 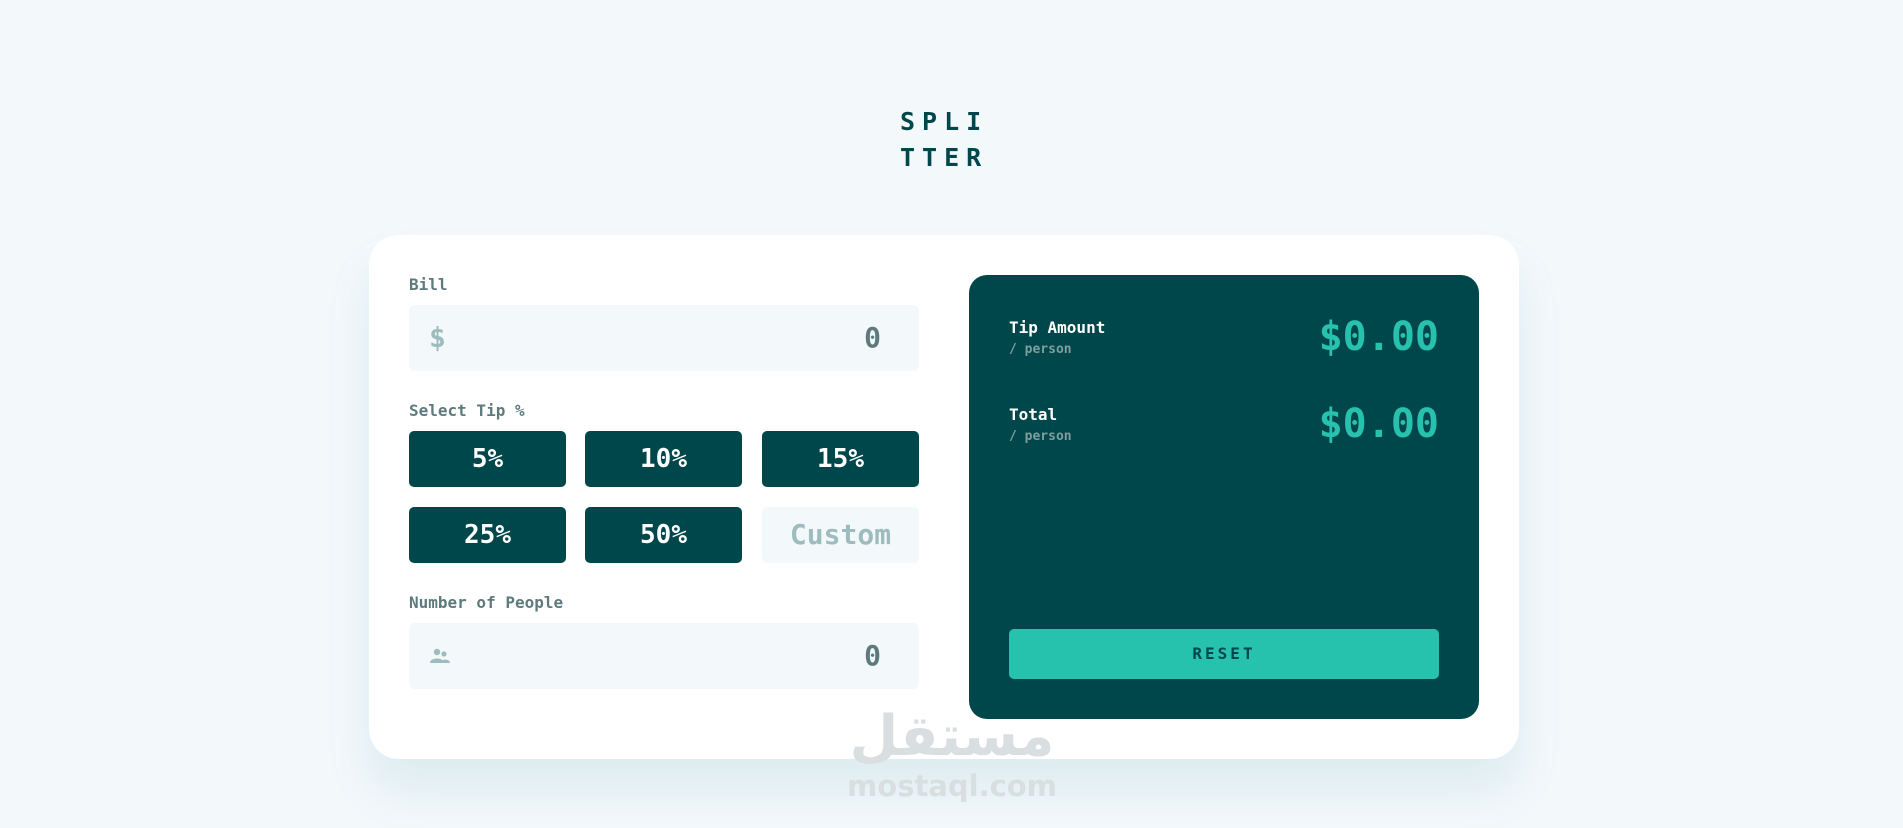 I want to click on tip-amount-per-person: / person, so click(x=1040, y=349).